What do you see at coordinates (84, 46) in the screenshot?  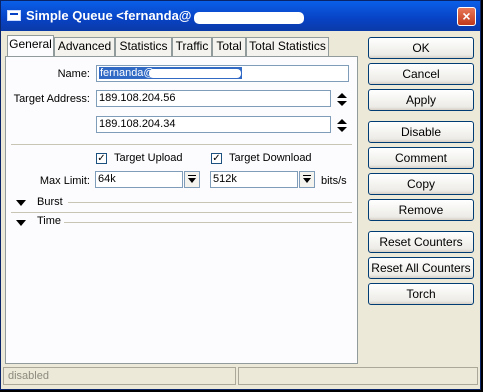 I see `tab-advanced: Advanced` at bounding box center [84, 46].